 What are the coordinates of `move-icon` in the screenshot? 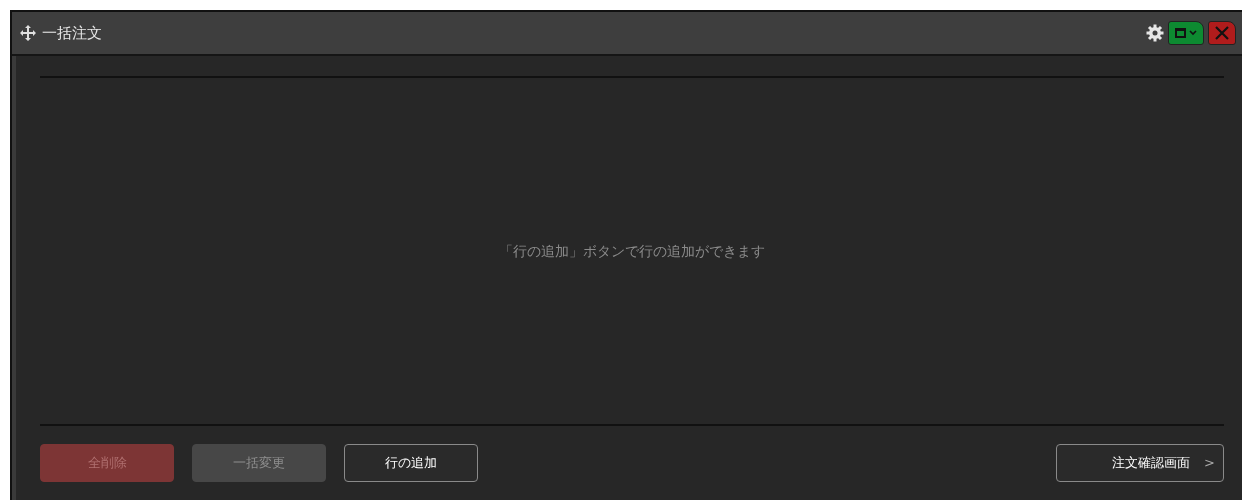 It's located at (28, 33).